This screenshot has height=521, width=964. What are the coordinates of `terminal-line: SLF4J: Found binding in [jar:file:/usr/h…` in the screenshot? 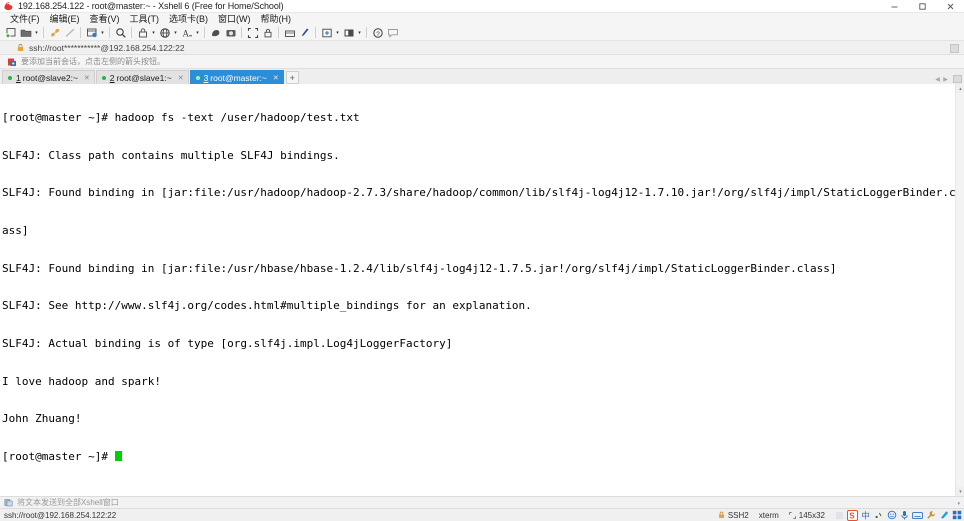 It's located at (478, 193).